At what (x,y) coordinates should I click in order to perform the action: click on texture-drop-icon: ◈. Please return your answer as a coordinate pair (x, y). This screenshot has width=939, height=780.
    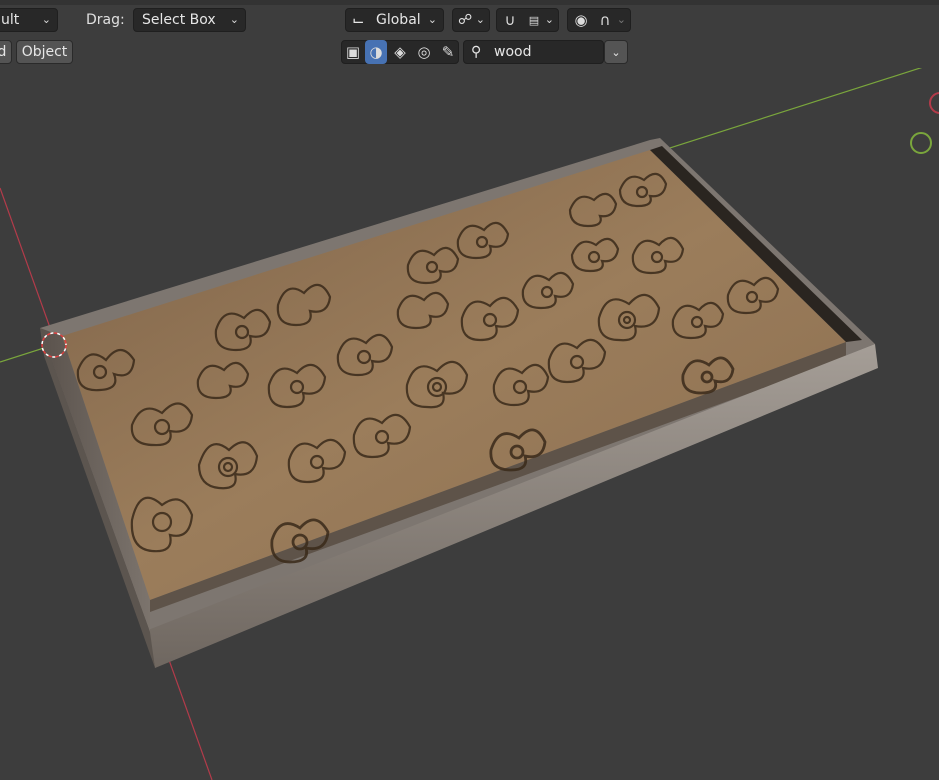
    Looking at the image, I should click on (400, 52).